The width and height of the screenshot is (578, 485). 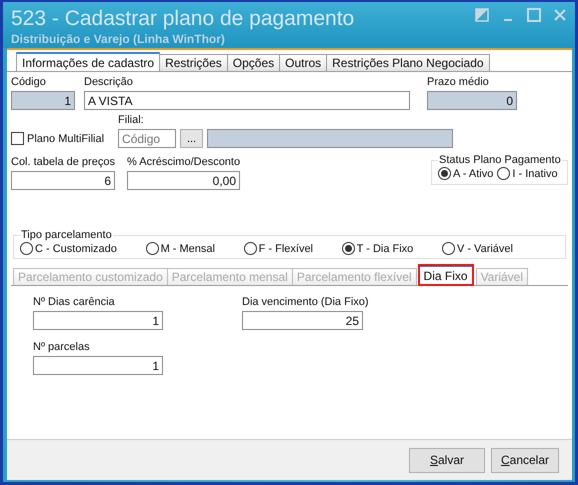 What do you see at coordinates (98, 365) in the screenshot?
I see `installments-field: 1` at bounding box center [98, 365].